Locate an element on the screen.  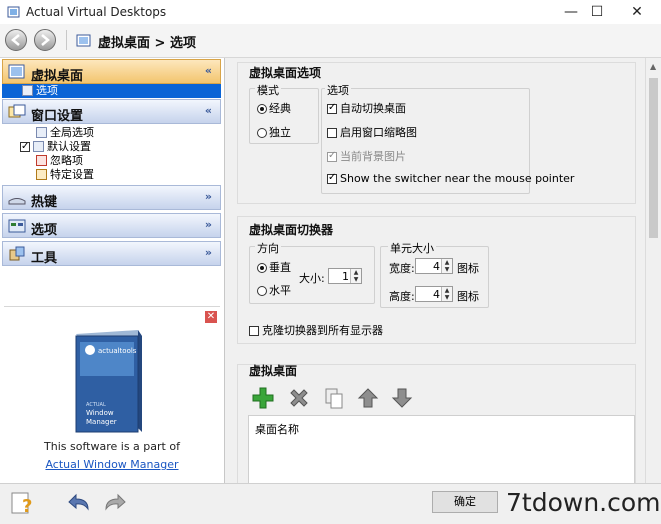
forward-button is located at coordinates (45, 40).